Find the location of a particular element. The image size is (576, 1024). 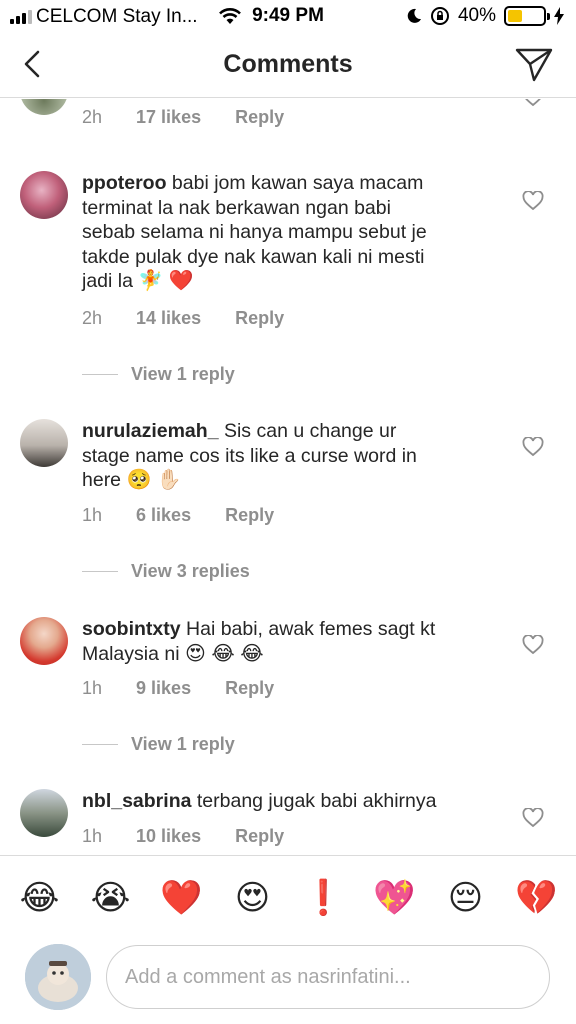

page-title: Comments is located at coordinates (288, 64).